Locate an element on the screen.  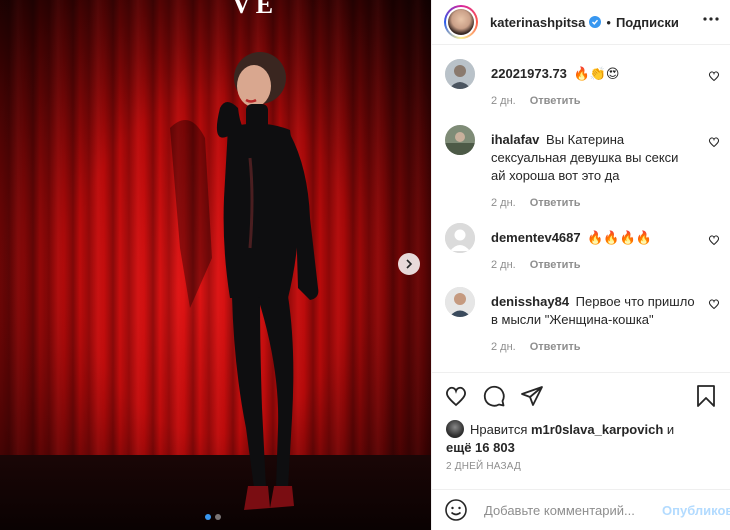
carousel-dot-active is located at coordinates (208, 517).